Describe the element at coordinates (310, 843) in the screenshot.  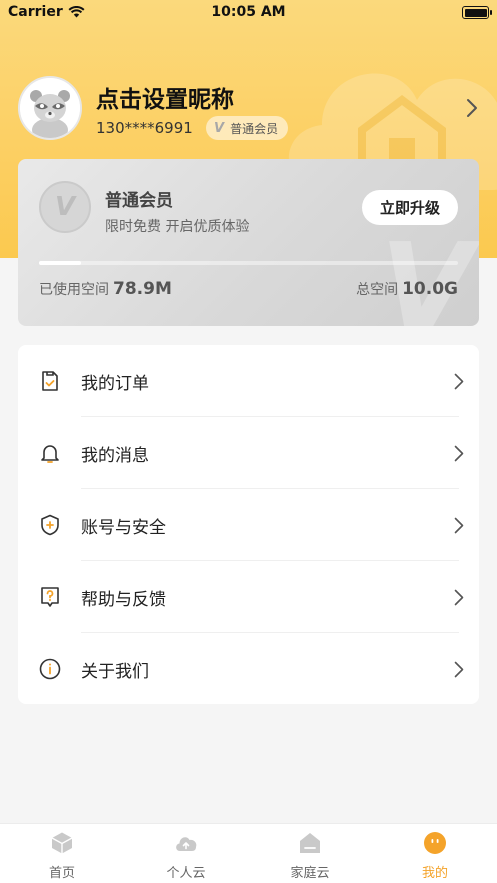
I see `family-home-icon` at that location.